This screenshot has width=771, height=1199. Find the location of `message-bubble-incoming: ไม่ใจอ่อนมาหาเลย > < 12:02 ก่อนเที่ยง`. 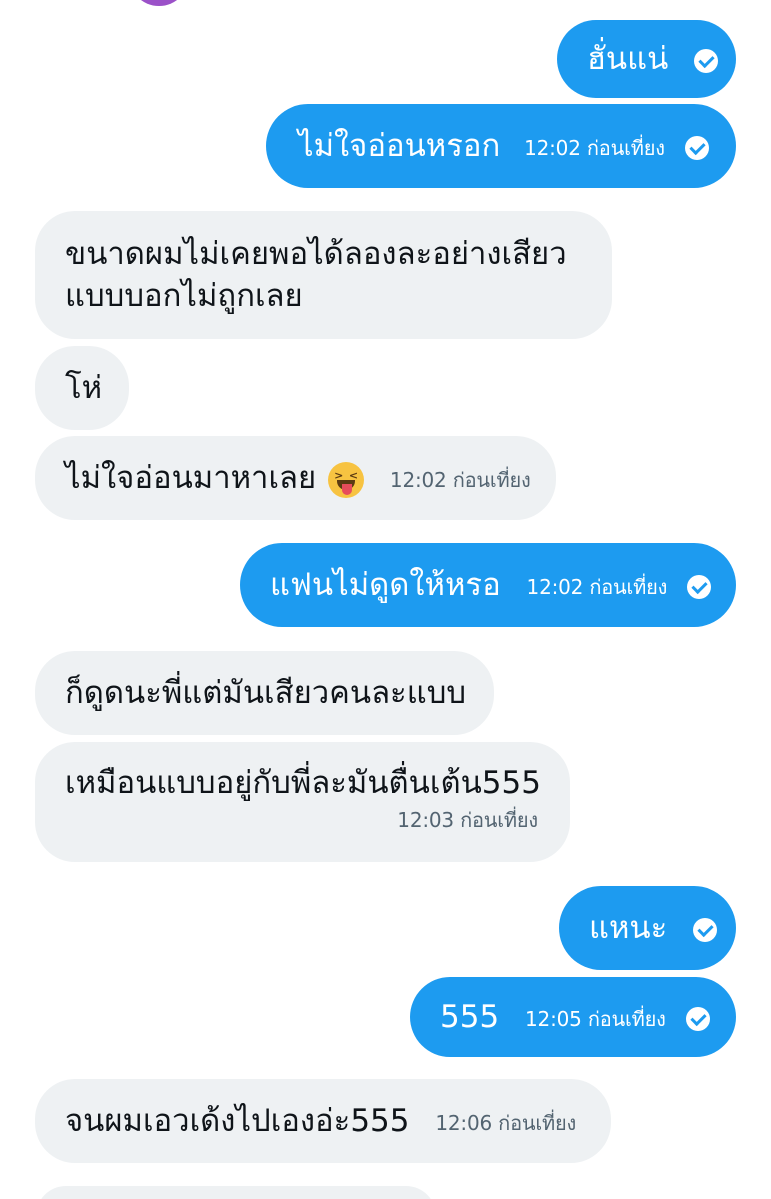

message-bubble-incoming: ไม่ใจอ่อนมาหาเลย > < 12:02 ก่อนเที่ยง is located at coordinates (295, 478).